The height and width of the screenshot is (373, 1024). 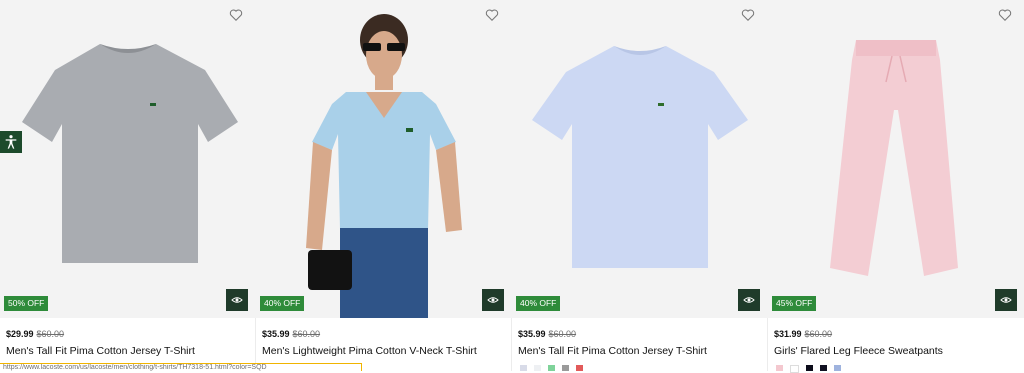 What do you see at coordinates (384, 166) in the screenshot?
I see `model-light-blue-vneck-image` at bounding box center [384, 166].